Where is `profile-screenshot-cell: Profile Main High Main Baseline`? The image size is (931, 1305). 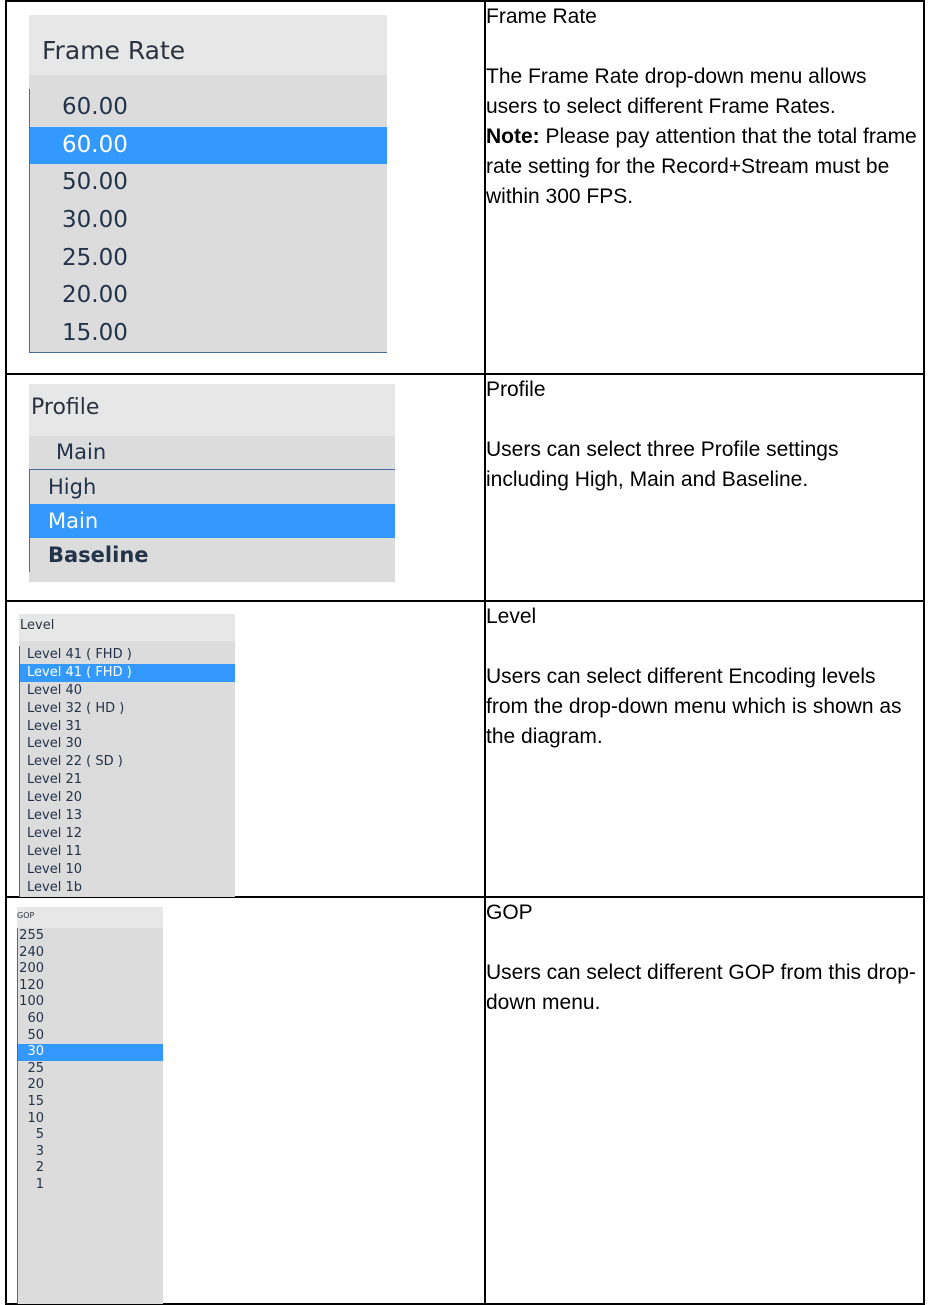 profile-screenshot-cell: Profile Main High Main Baseline is located at coordinates (245, 487).